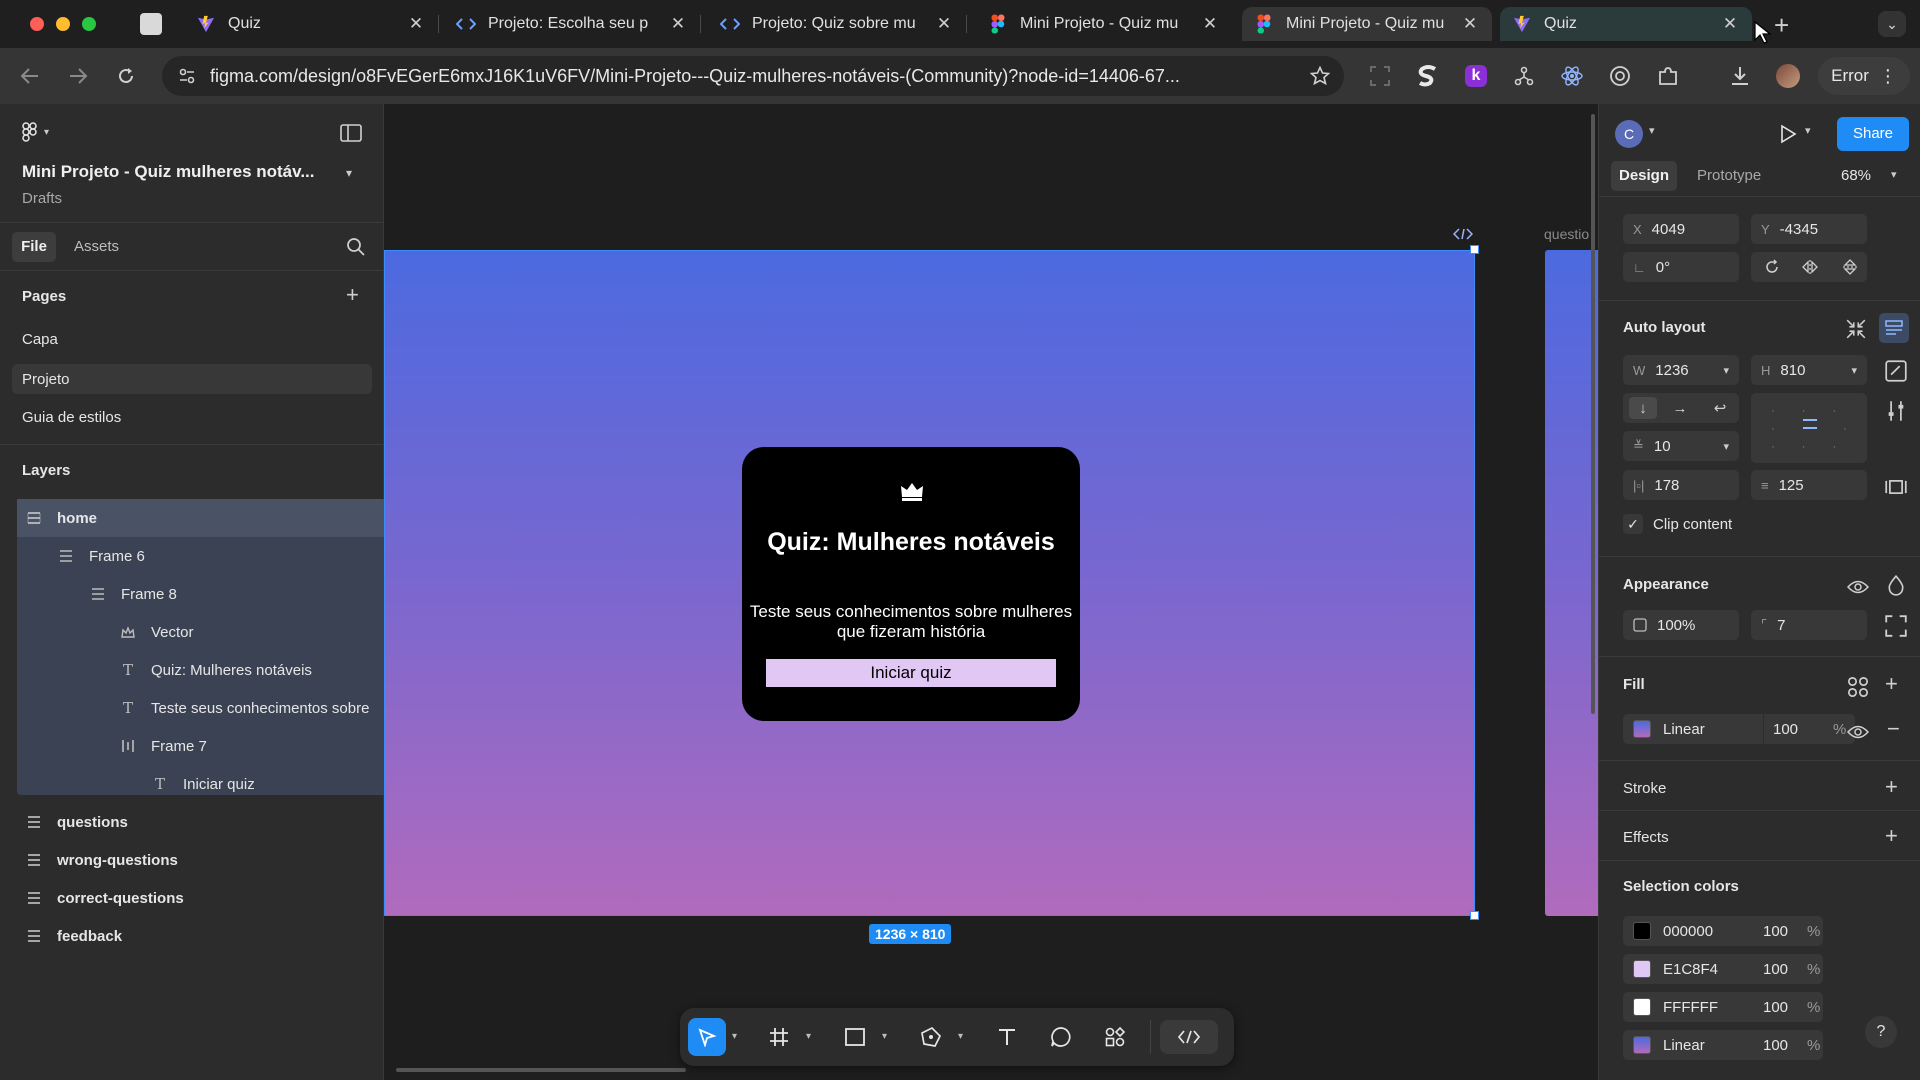  What do you see at coordinates (1891, 684) in the screenshot?
I see `add-fill-plus-icon: +` at bounding box center [1891, 684].